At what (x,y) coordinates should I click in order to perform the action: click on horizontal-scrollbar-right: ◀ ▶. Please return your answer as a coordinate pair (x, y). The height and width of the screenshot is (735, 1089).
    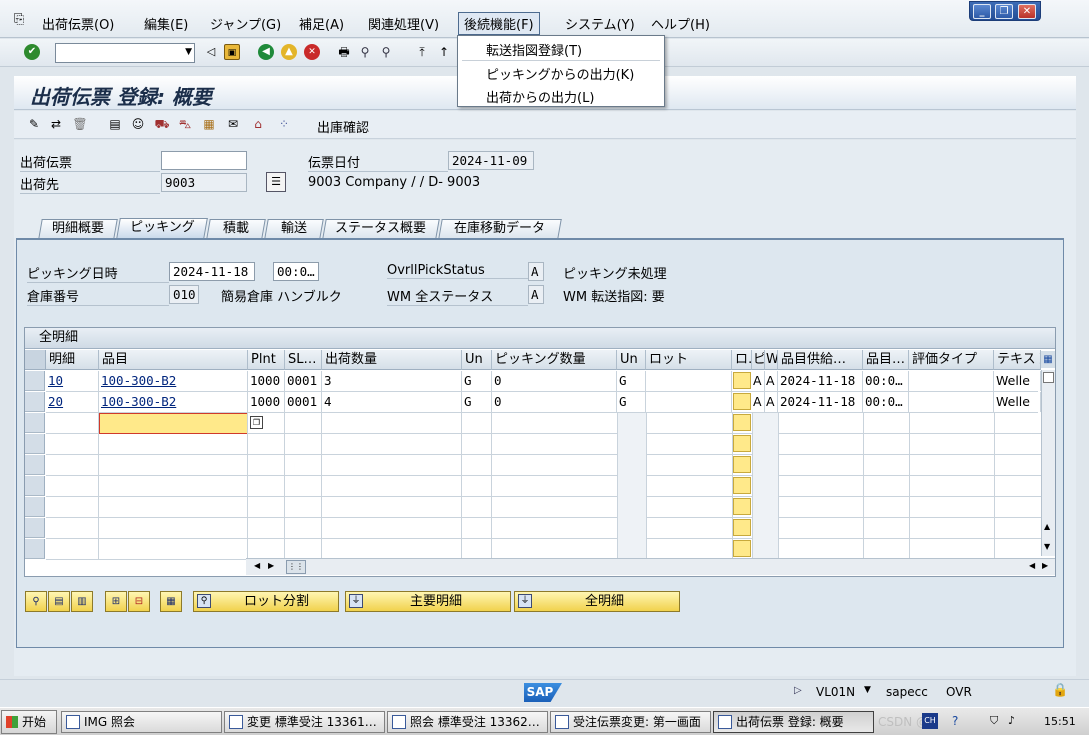
    Looking at the image, I should click on (1040, 566).